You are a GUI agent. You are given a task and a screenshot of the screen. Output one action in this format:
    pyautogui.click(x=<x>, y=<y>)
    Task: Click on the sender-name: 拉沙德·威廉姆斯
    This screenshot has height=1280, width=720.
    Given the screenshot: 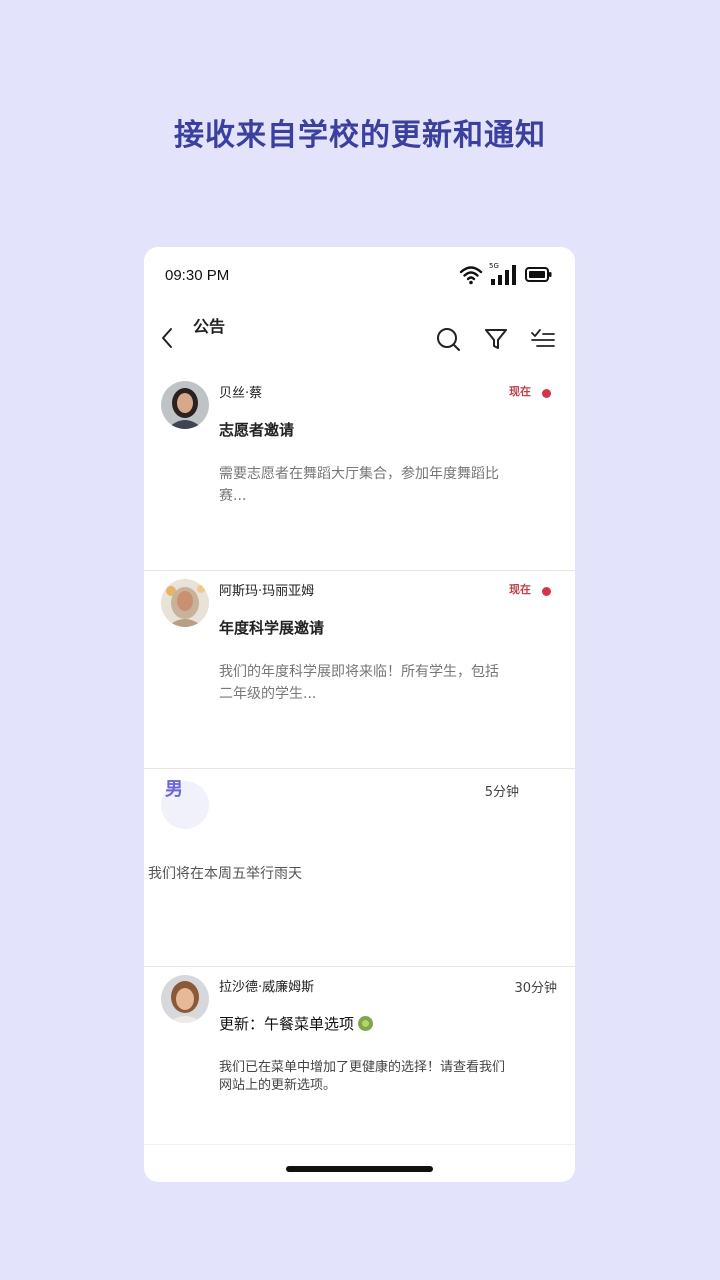 What is the action you would take?
    pyautogui.click(x=267, y=987)
    